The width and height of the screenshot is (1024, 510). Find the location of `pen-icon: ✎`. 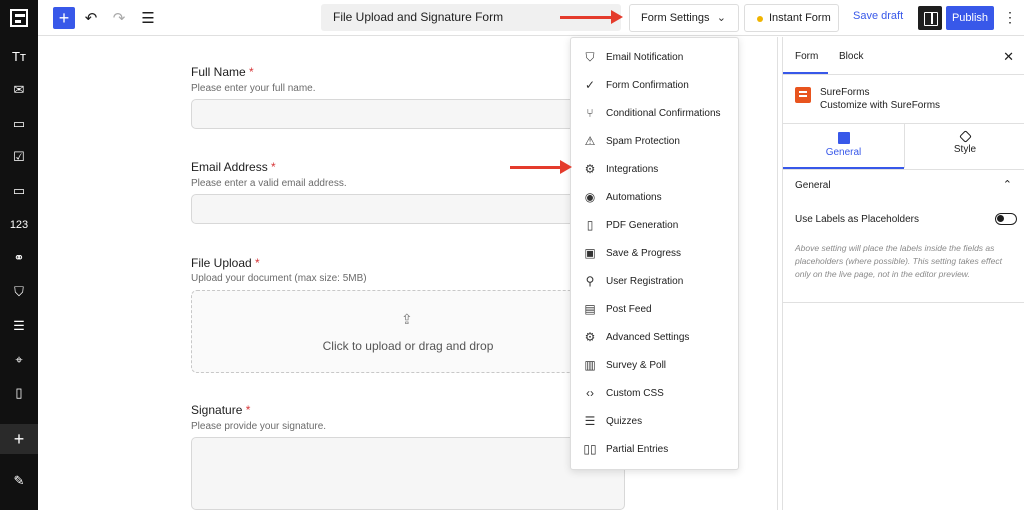

pen-icon: ✎ is located at coordinates (19, 481).